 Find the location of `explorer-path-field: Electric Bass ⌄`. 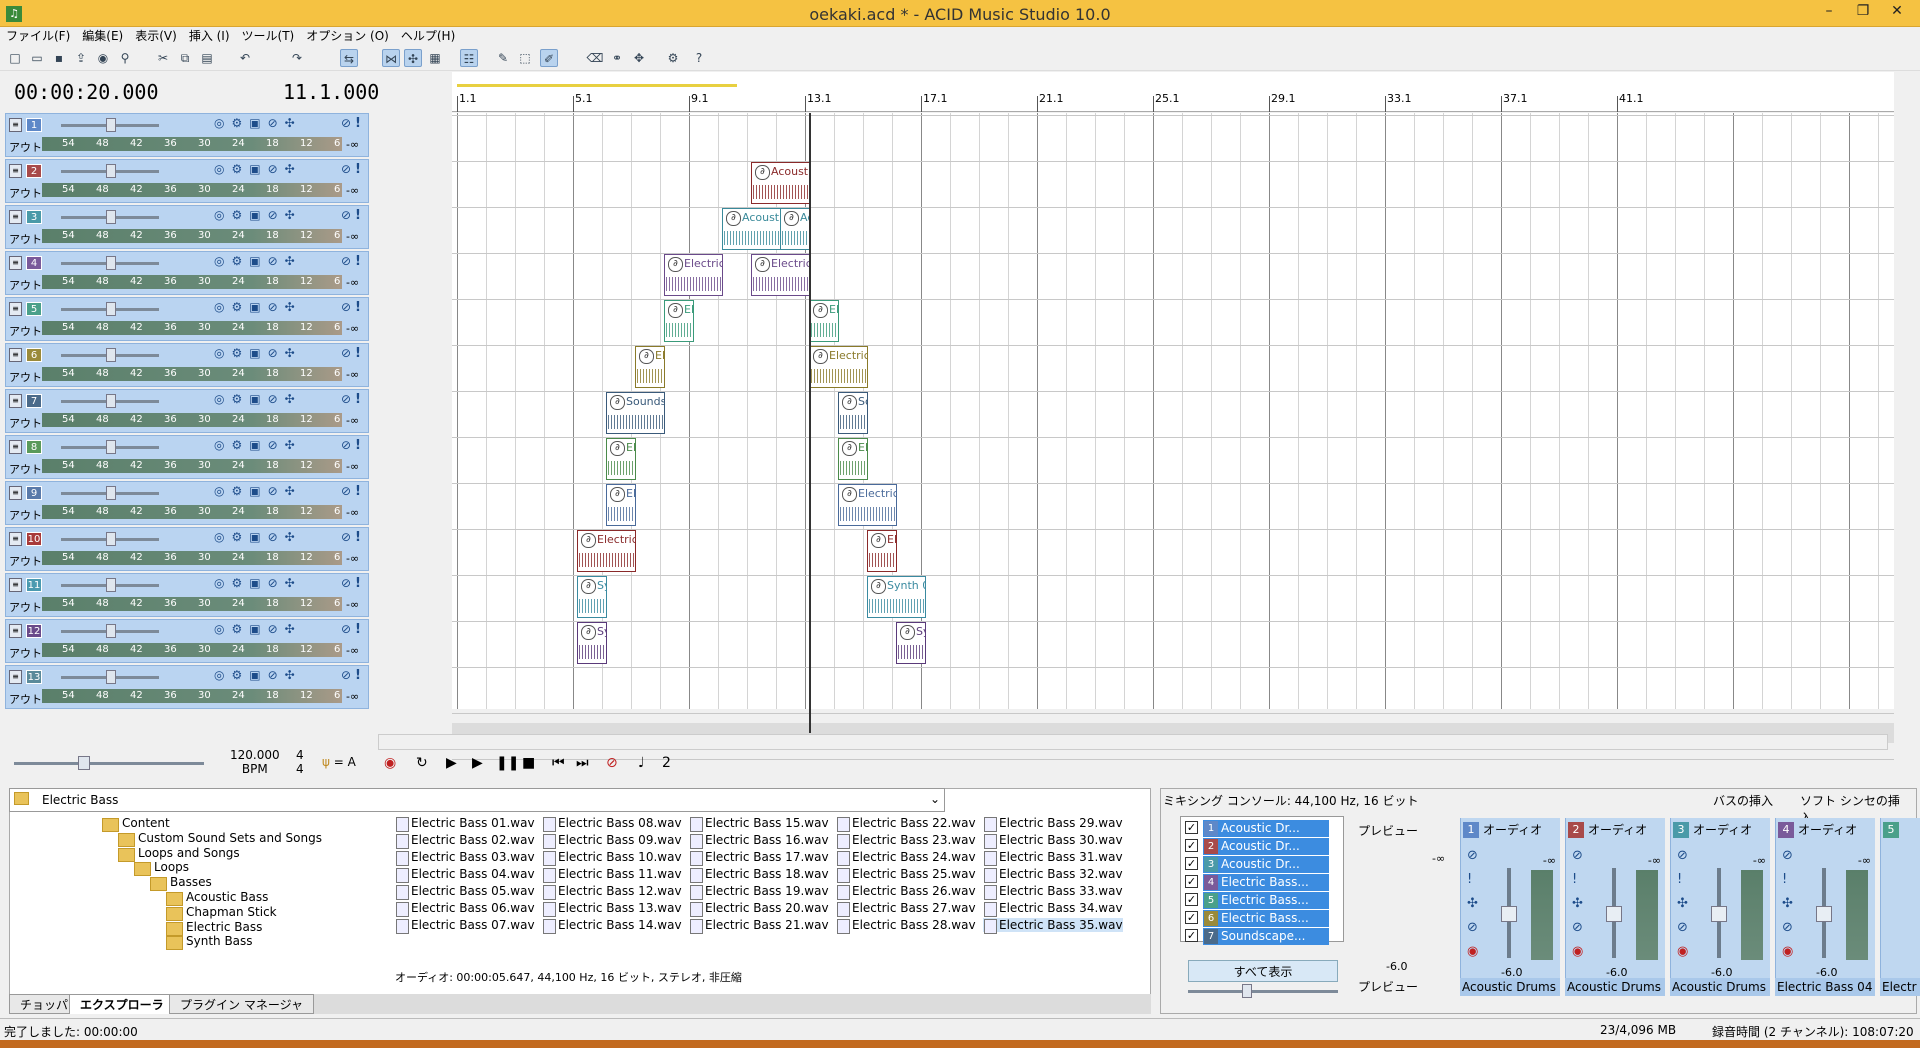

explorer-path-field: Electric Bass ⌄ is located at coordinates (477, 800).